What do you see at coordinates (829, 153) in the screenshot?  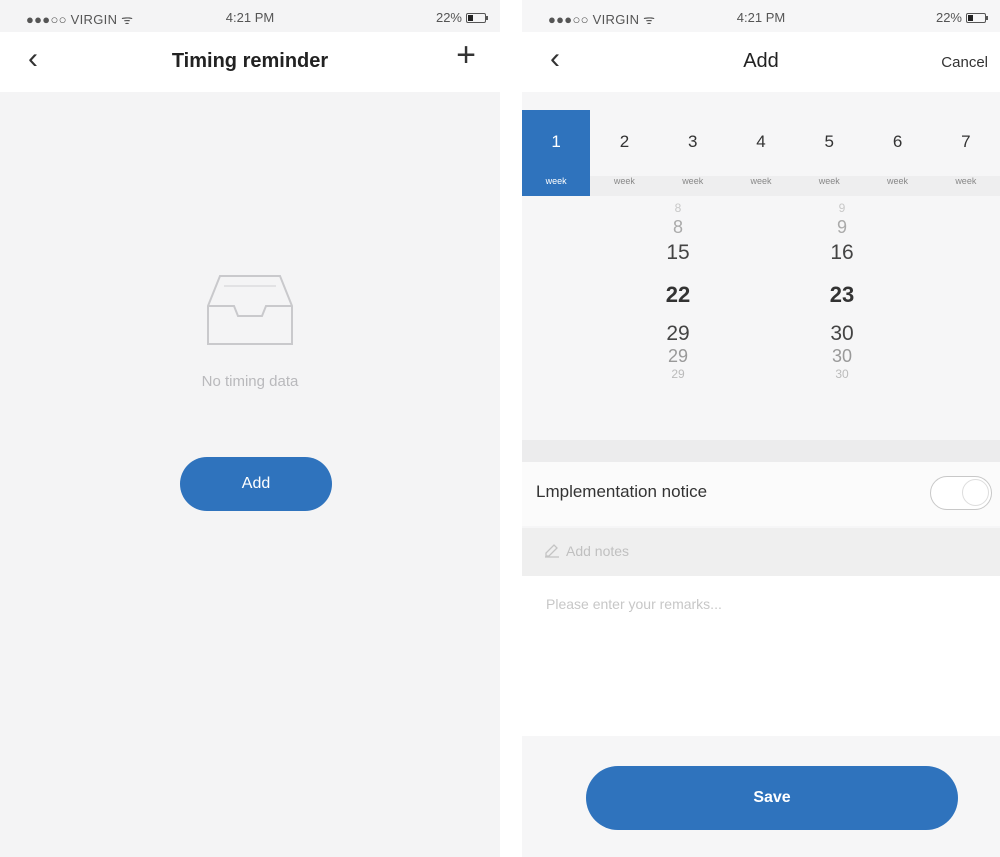 I see `week-day-5: 5 week` at bounding box center [829, 153].